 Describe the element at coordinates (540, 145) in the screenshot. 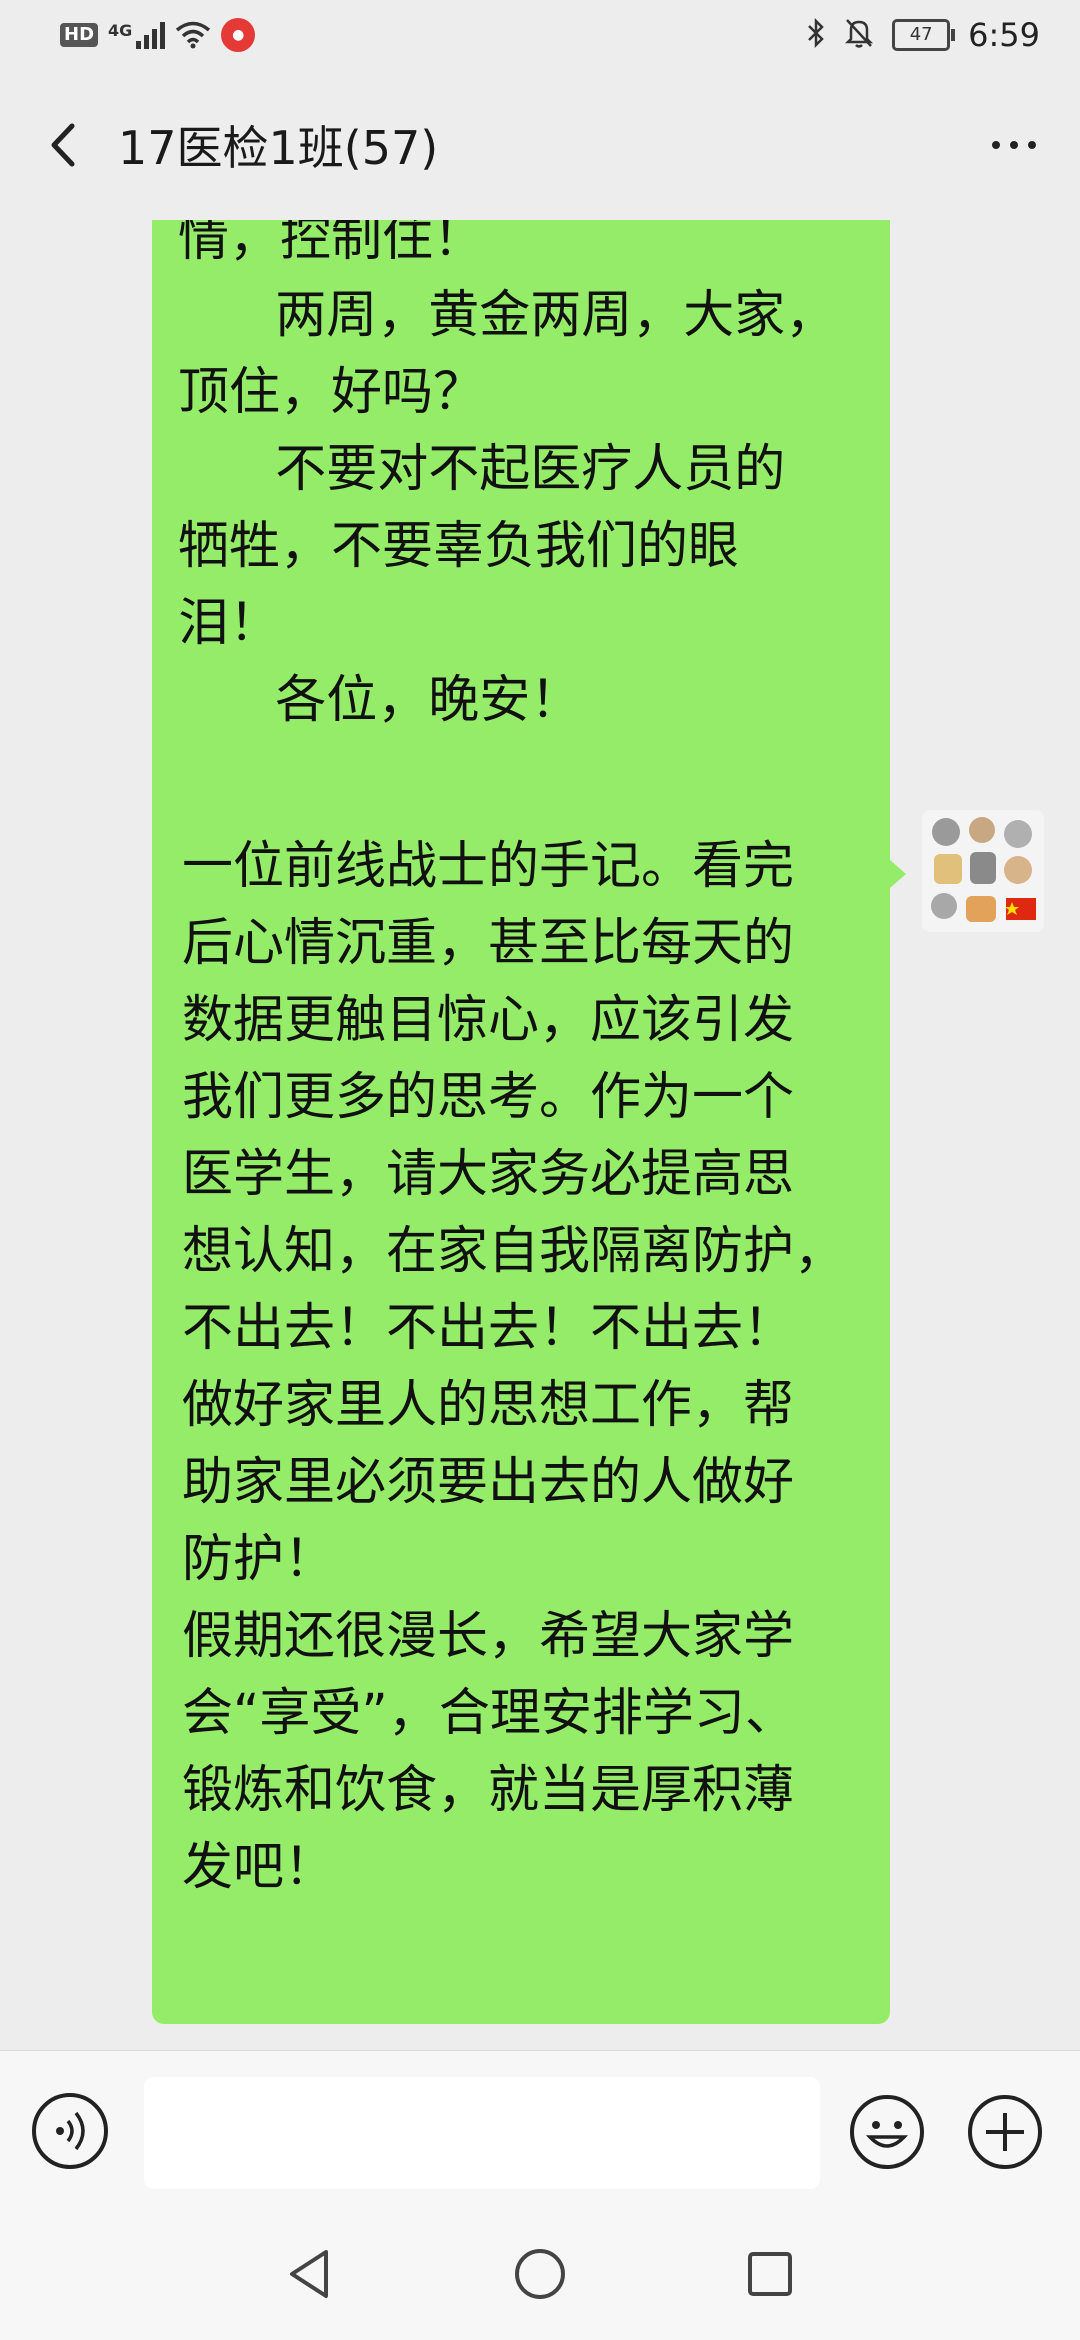

I see `title-bar: 17医检1班(57)` at that location.